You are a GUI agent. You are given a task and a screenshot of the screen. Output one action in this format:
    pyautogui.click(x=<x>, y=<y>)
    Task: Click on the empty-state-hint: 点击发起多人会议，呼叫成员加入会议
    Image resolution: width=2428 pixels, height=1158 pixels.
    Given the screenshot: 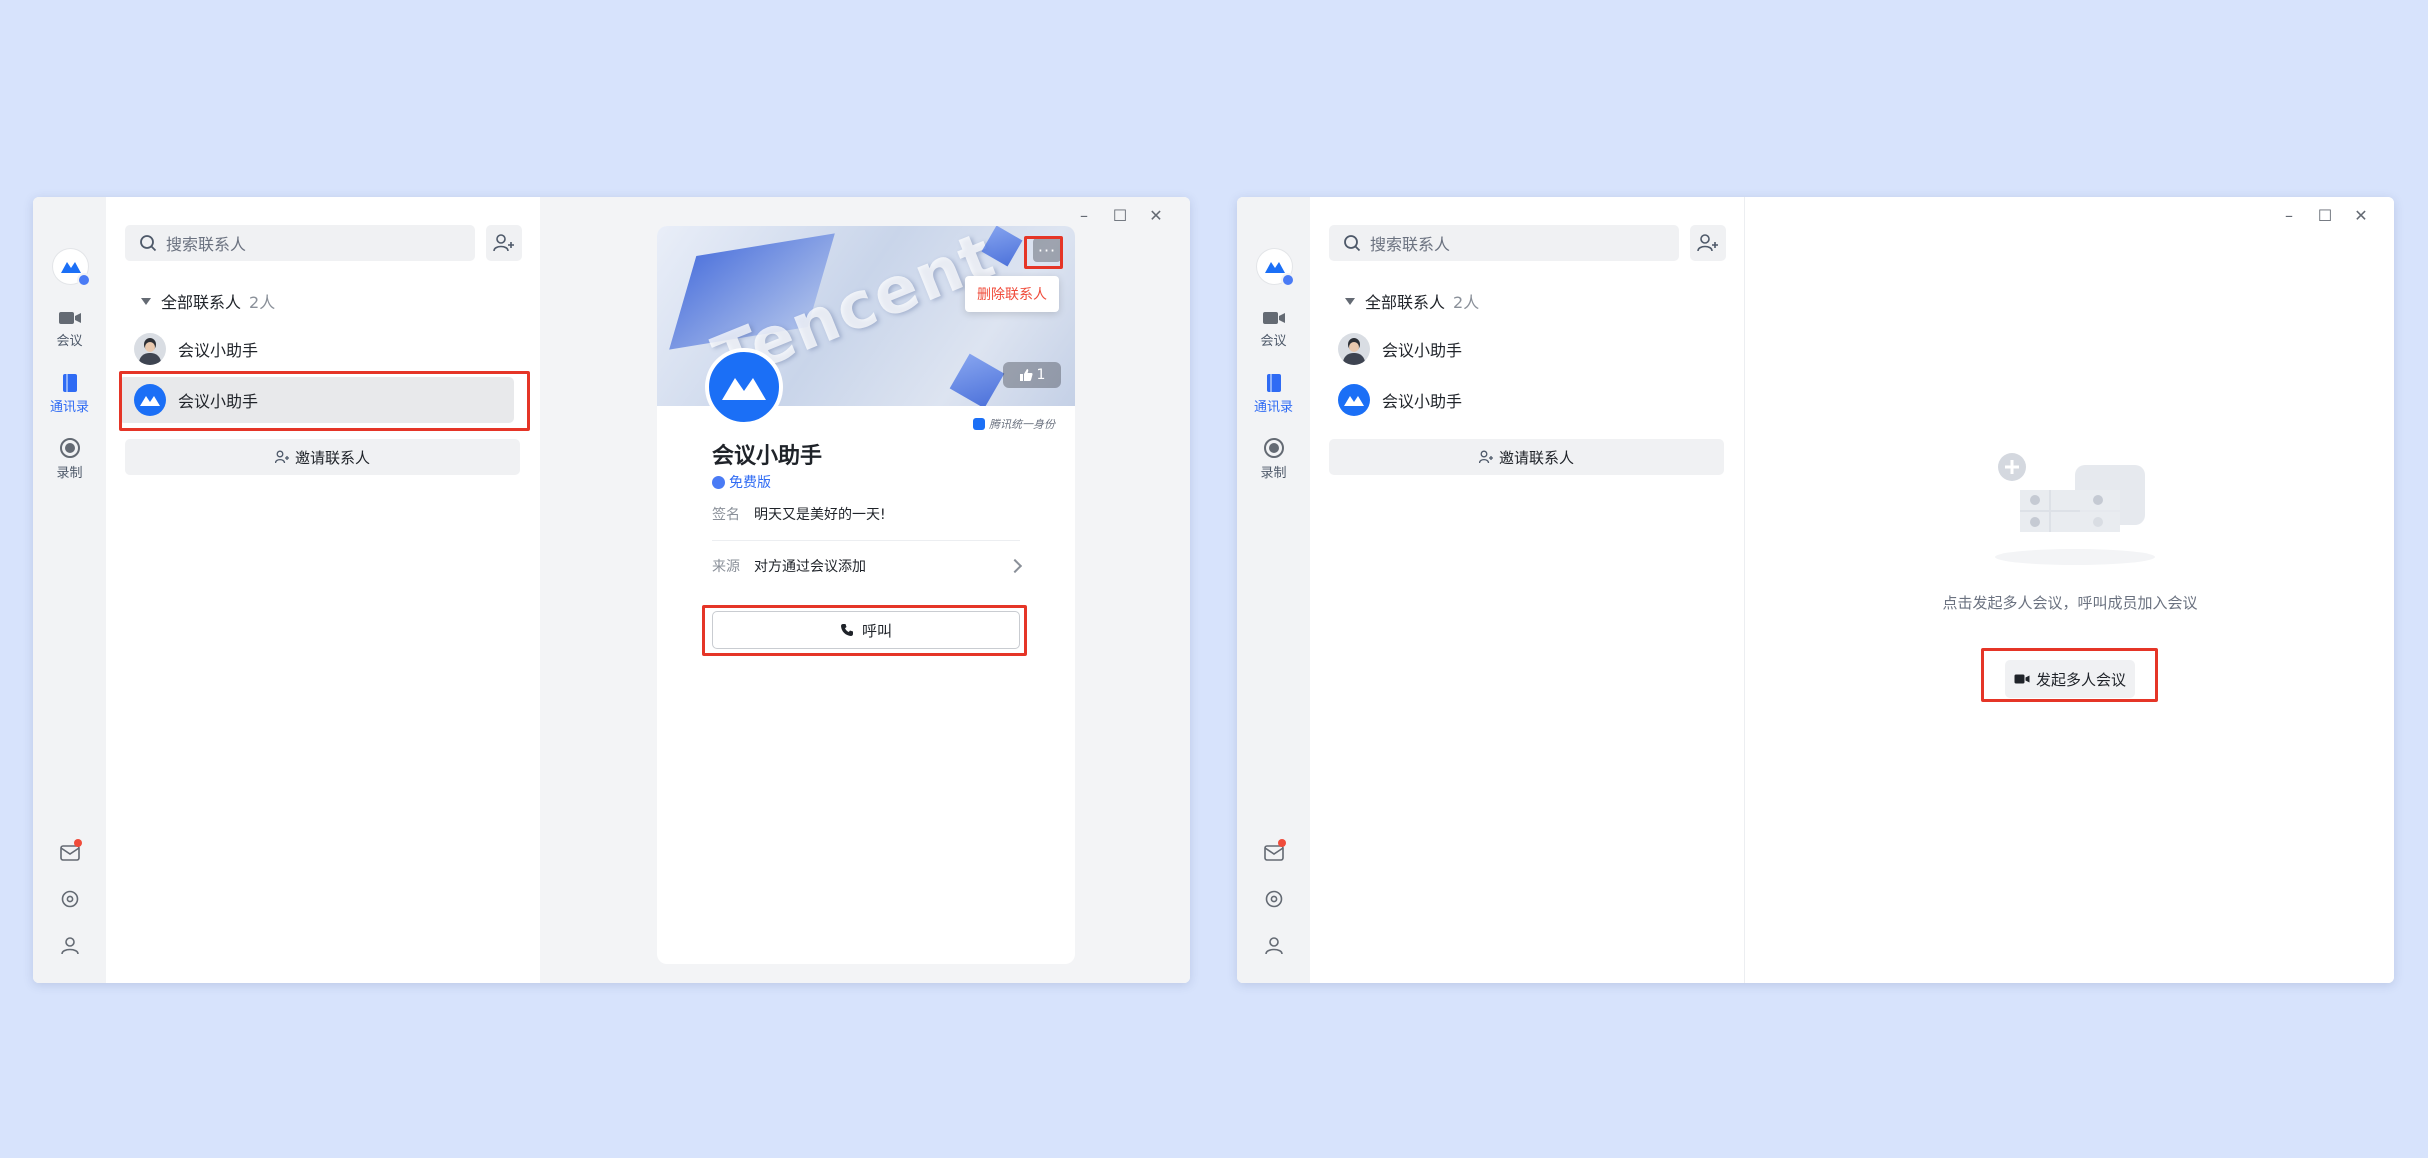 What is the action you would take?
    pyautogui.click(x=2070, y=603)
    